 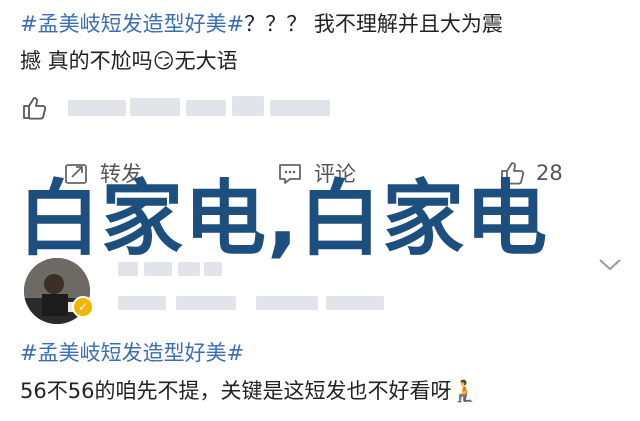 I want to click on liked-by-row, so click(x=320, y=109).